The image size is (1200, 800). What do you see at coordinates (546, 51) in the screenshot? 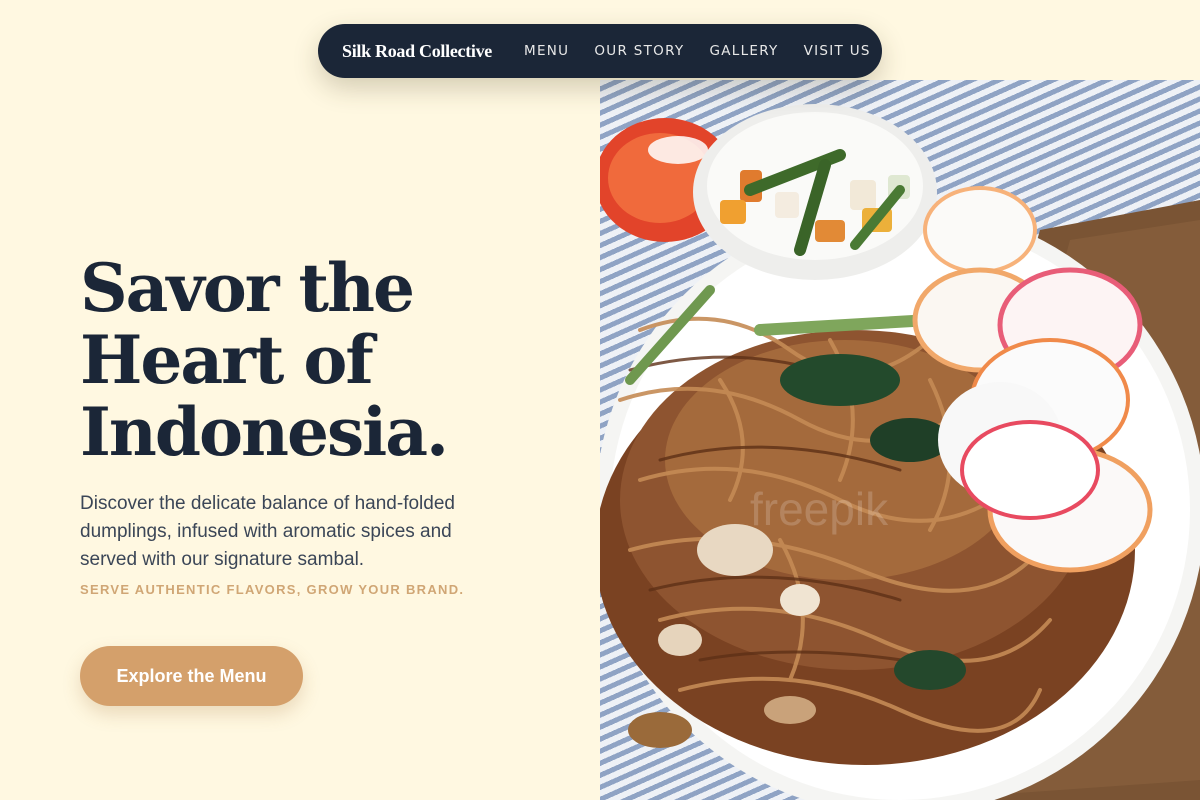
I see `nav-link-menu: MENU` at bounding box center [546, 51].